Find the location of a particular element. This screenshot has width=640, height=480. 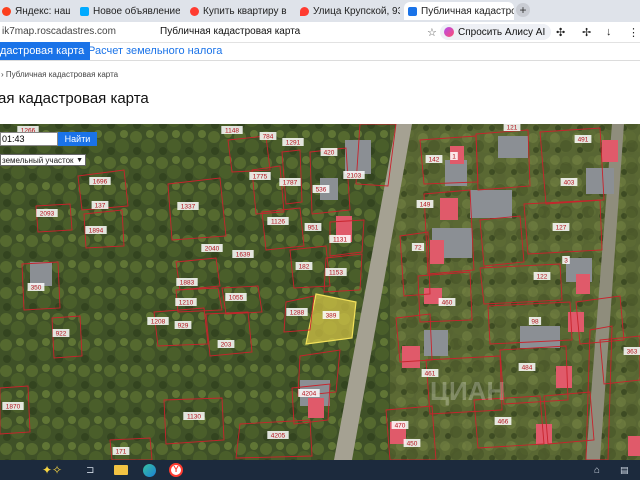

tab-title: Новое объявление — Об is located at coordinates (136, 11).